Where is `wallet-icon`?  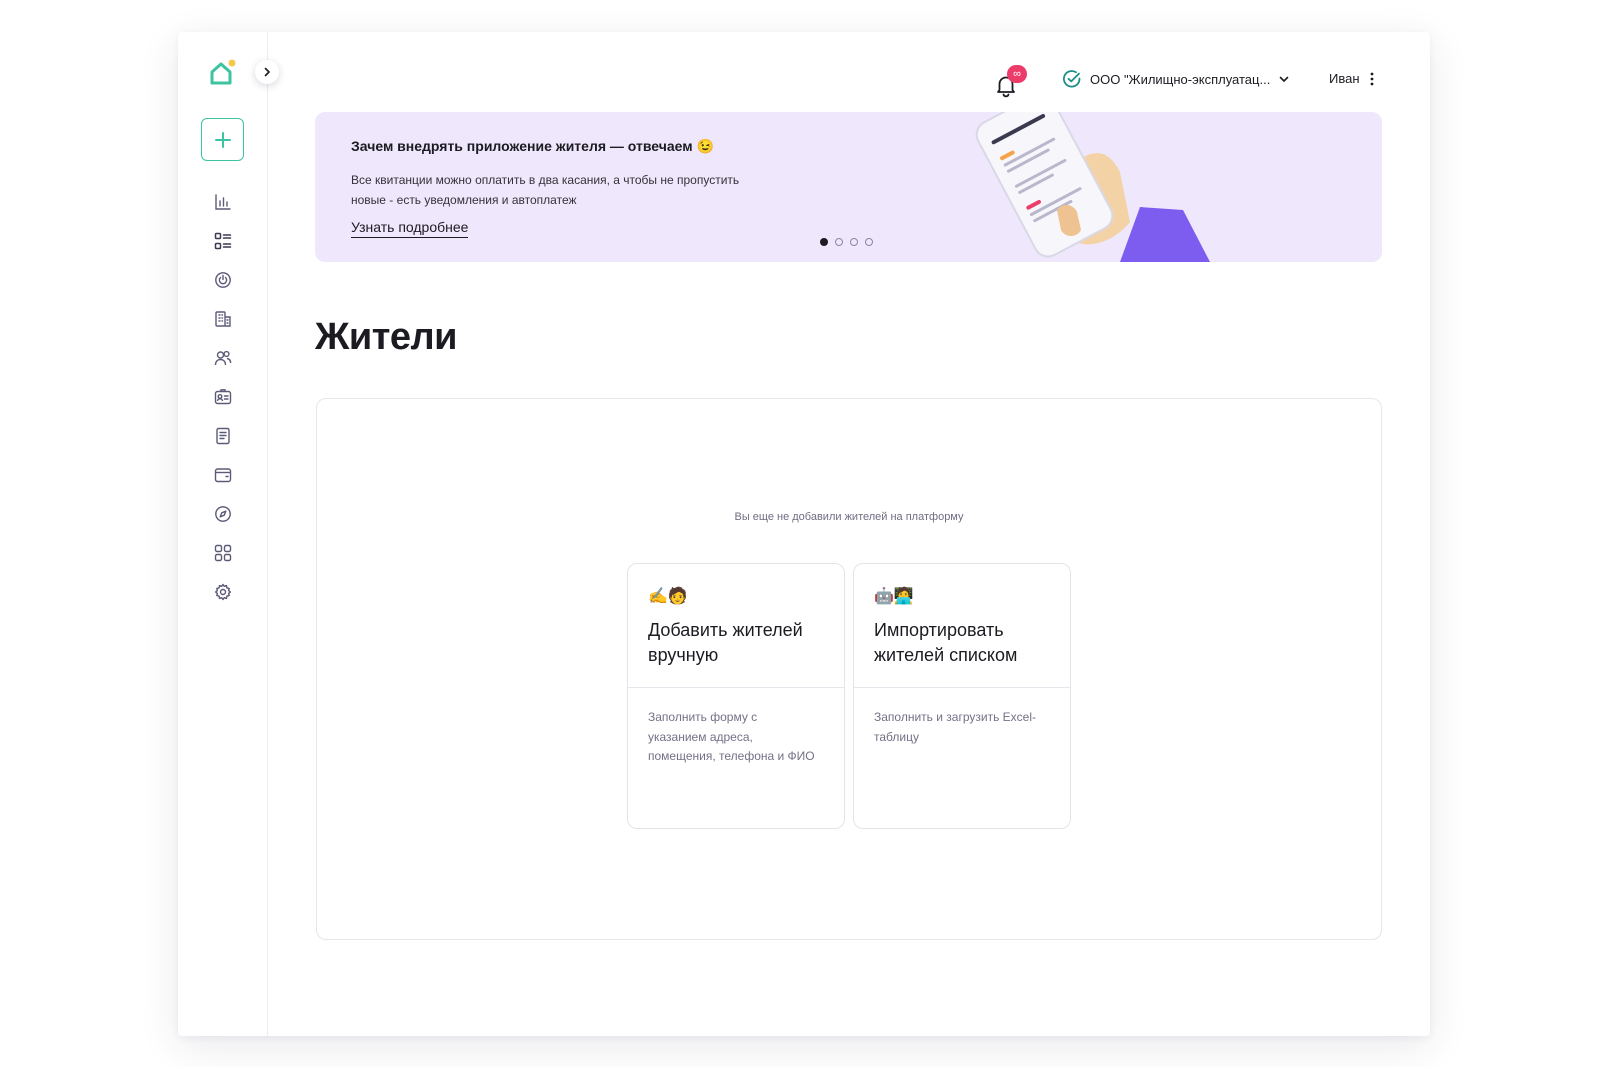
wallet-icon is located at coordinates (223, 474).